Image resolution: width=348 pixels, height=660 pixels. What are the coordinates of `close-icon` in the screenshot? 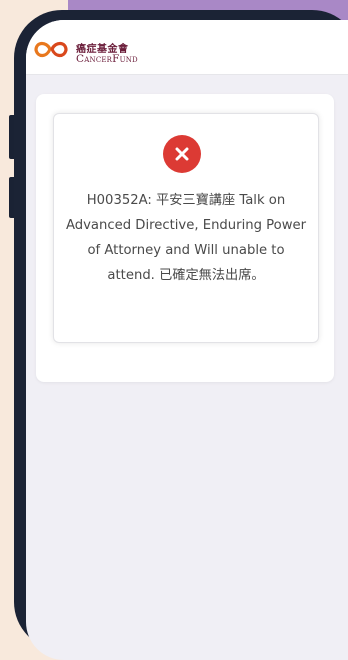 It's located at (182, 154).